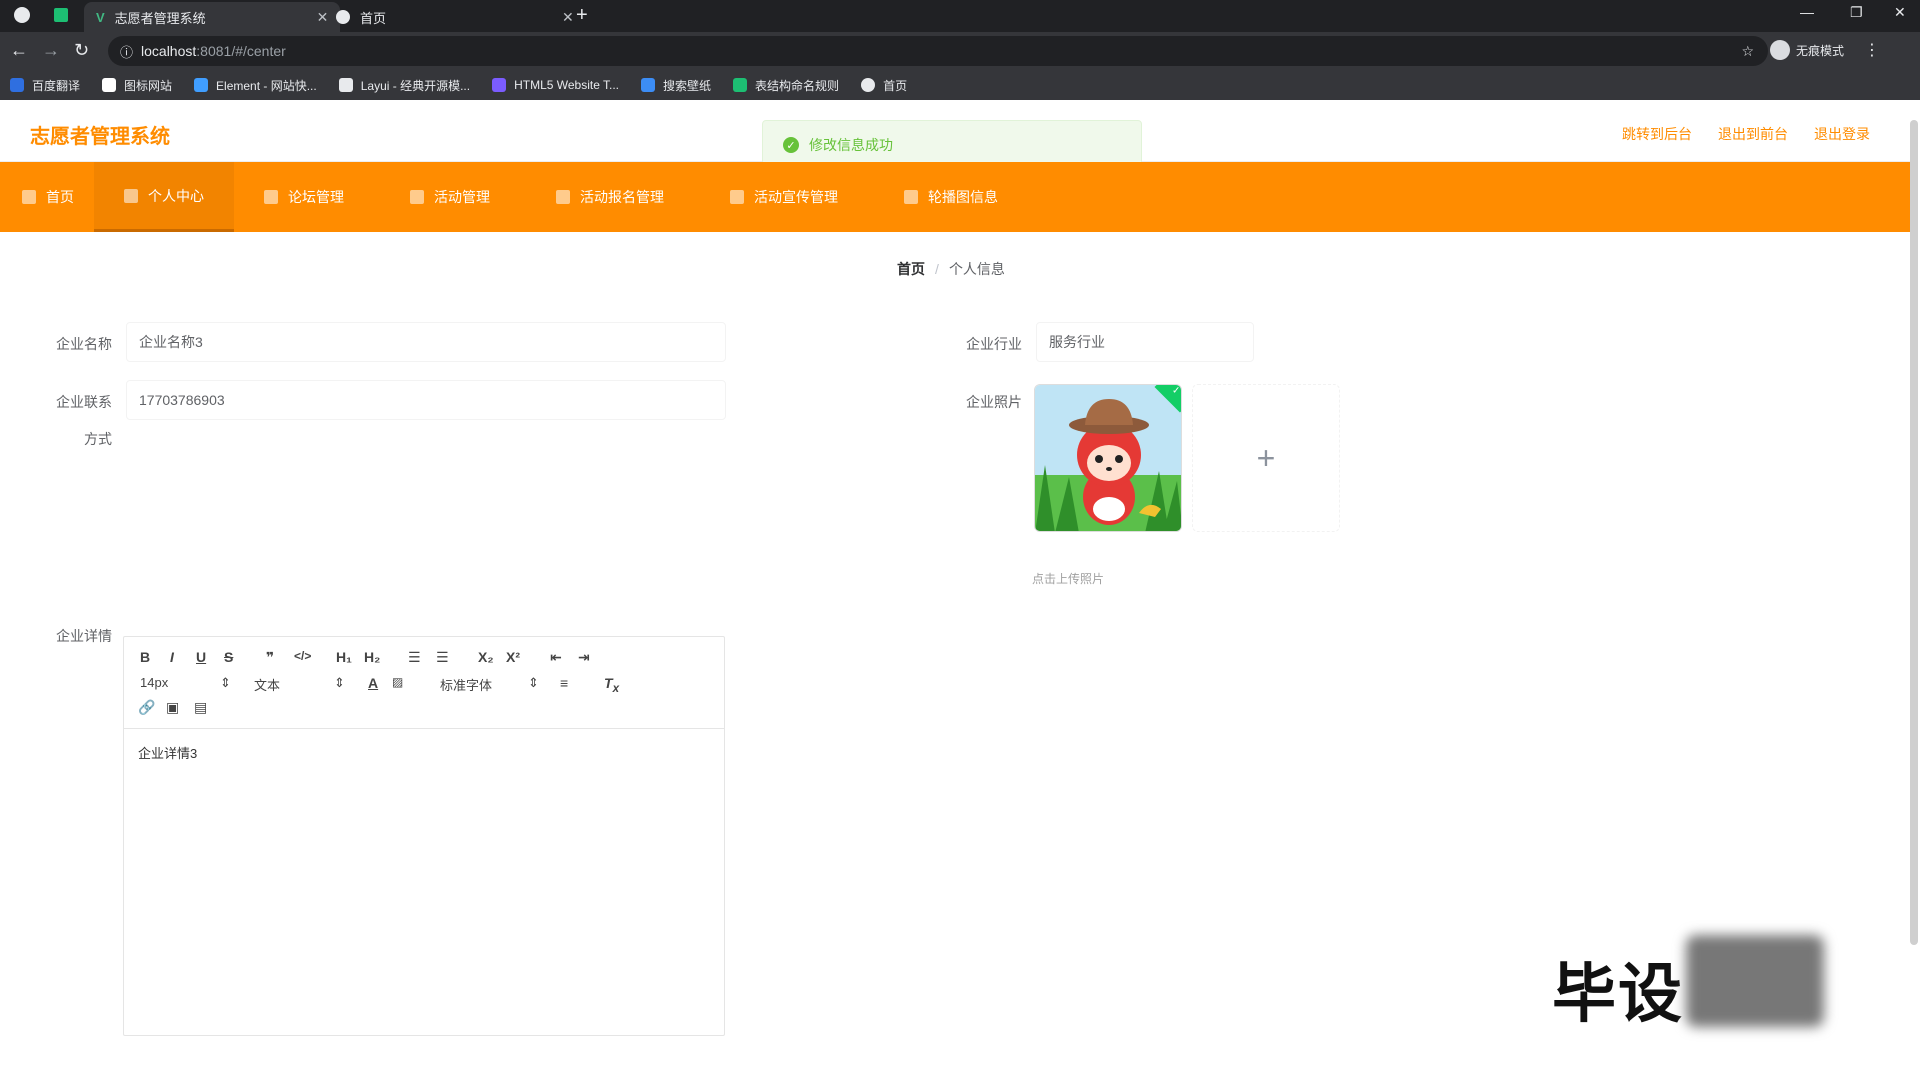  I want to click on industry-input: 服务行业, so click(1145, 342).